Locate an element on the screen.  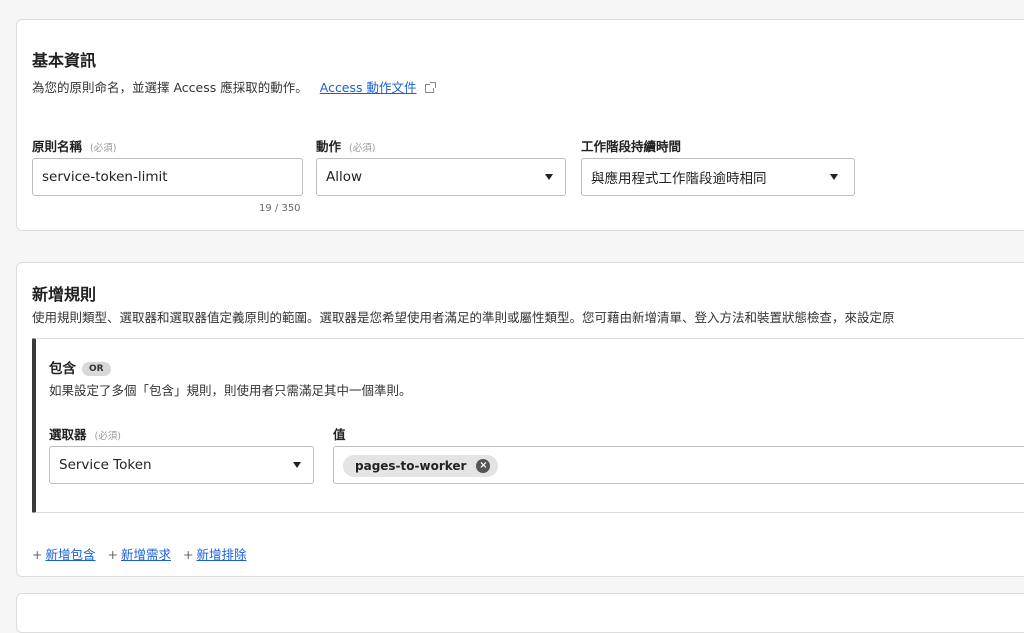
session-duration-value: 與應用程式工作階段逾時相同 is located at coordinates (679, 179).